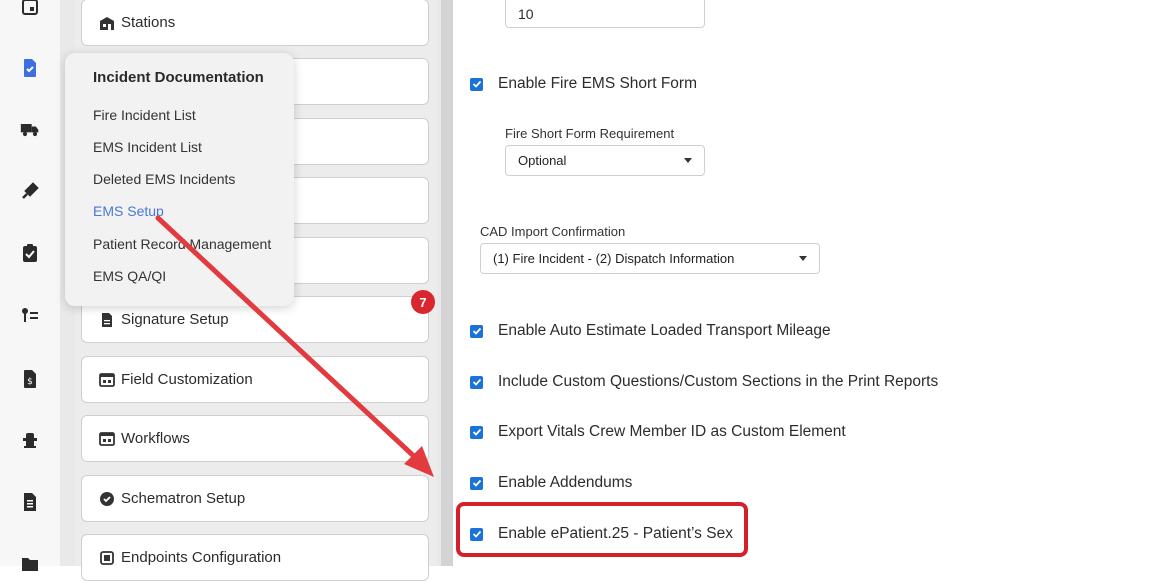  I want to click on building-icon, so click(107, 23).